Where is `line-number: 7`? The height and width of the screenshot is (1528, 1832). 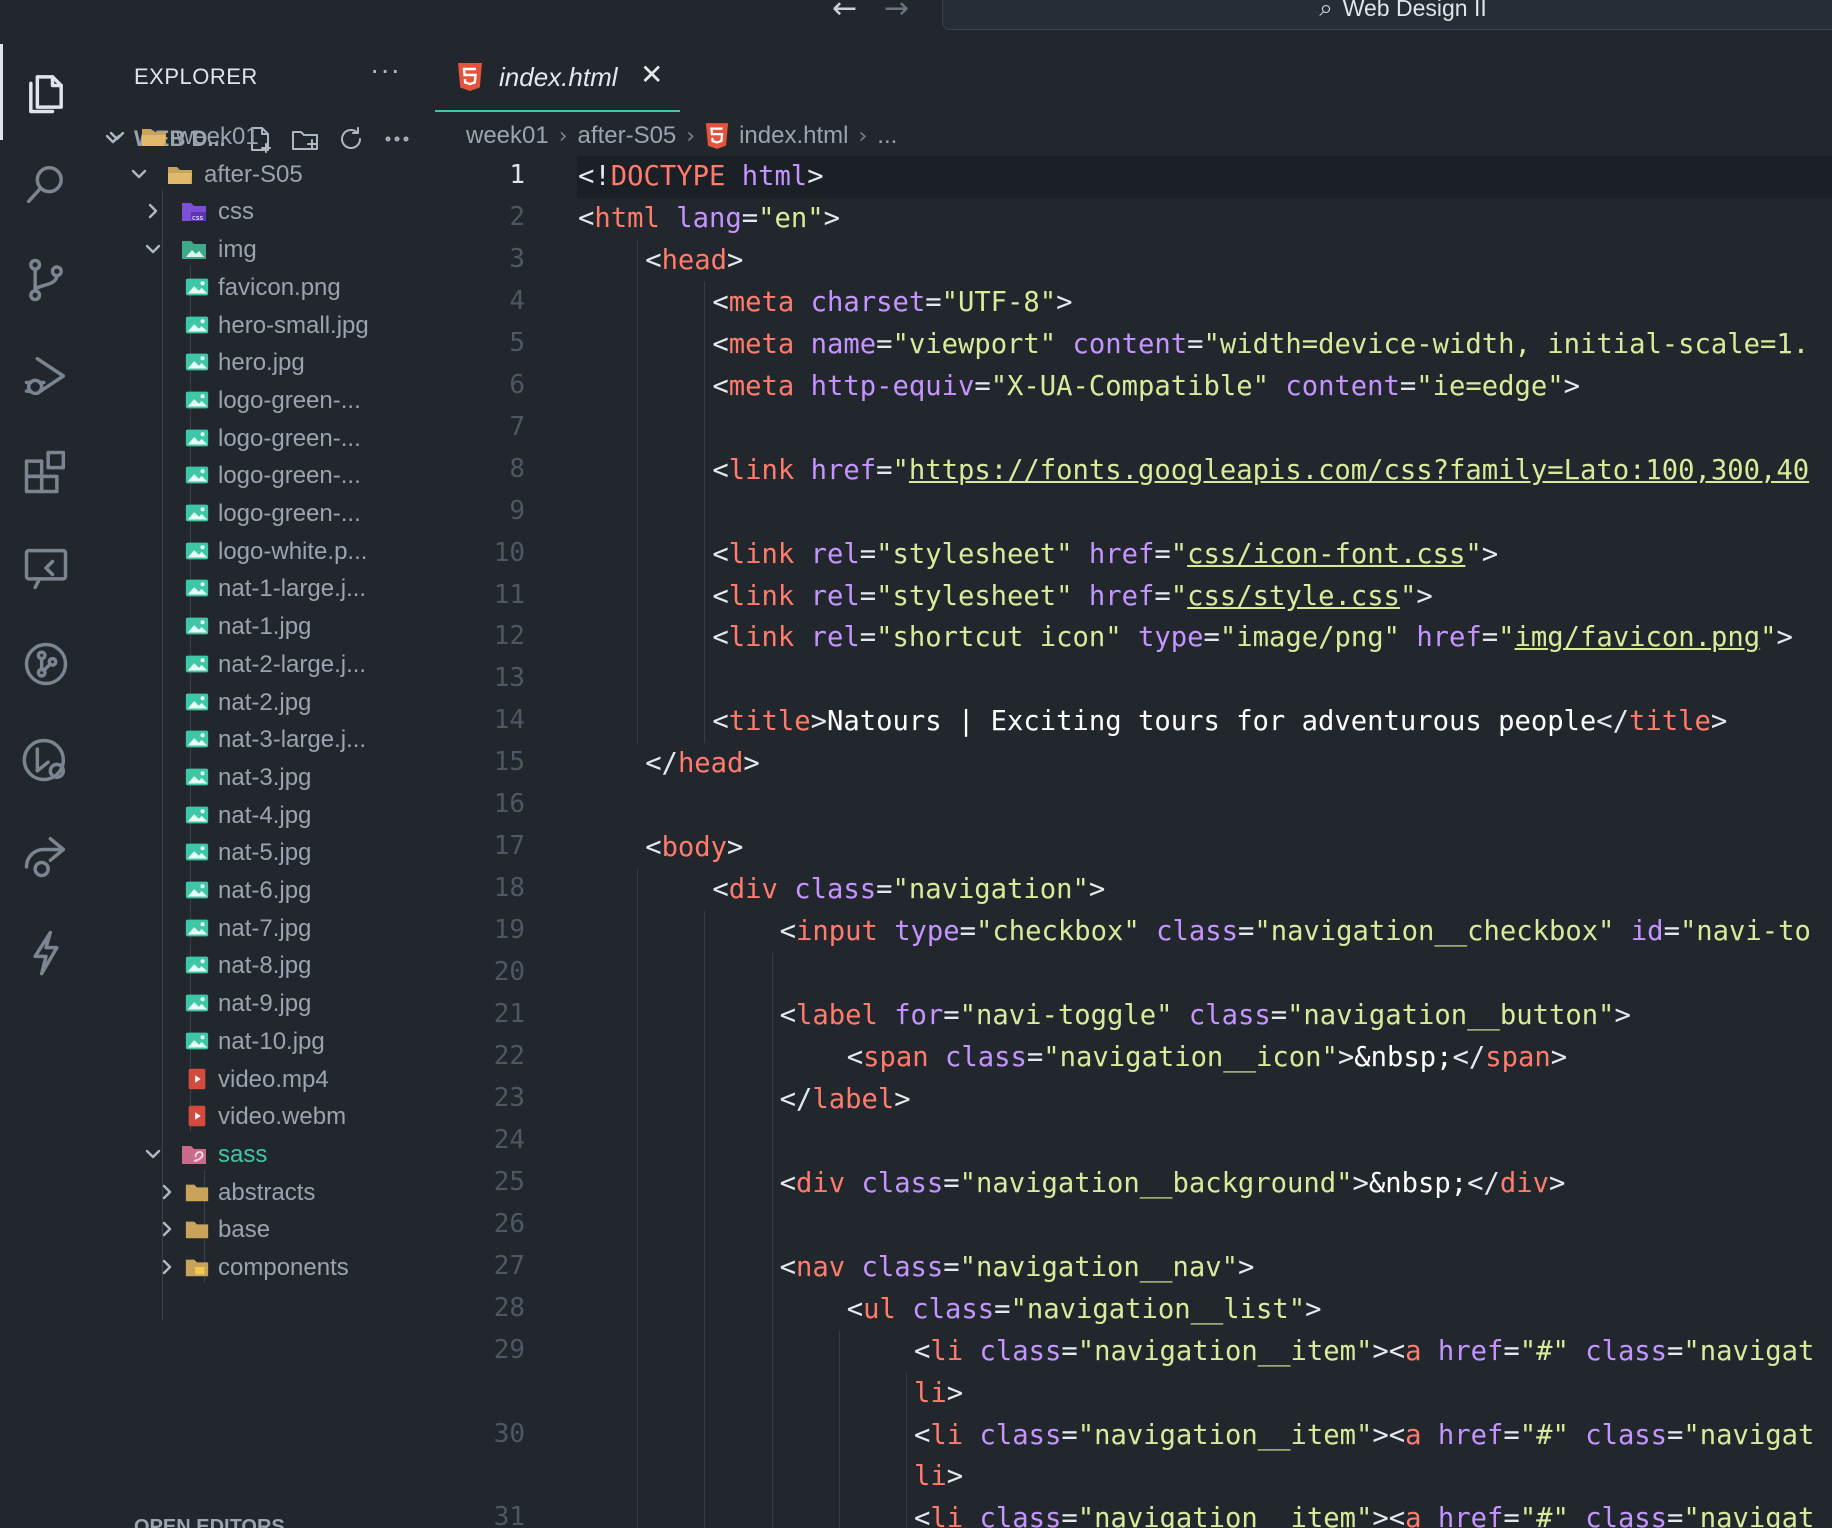
line-number: 7 is located at coordinates (517, 426).